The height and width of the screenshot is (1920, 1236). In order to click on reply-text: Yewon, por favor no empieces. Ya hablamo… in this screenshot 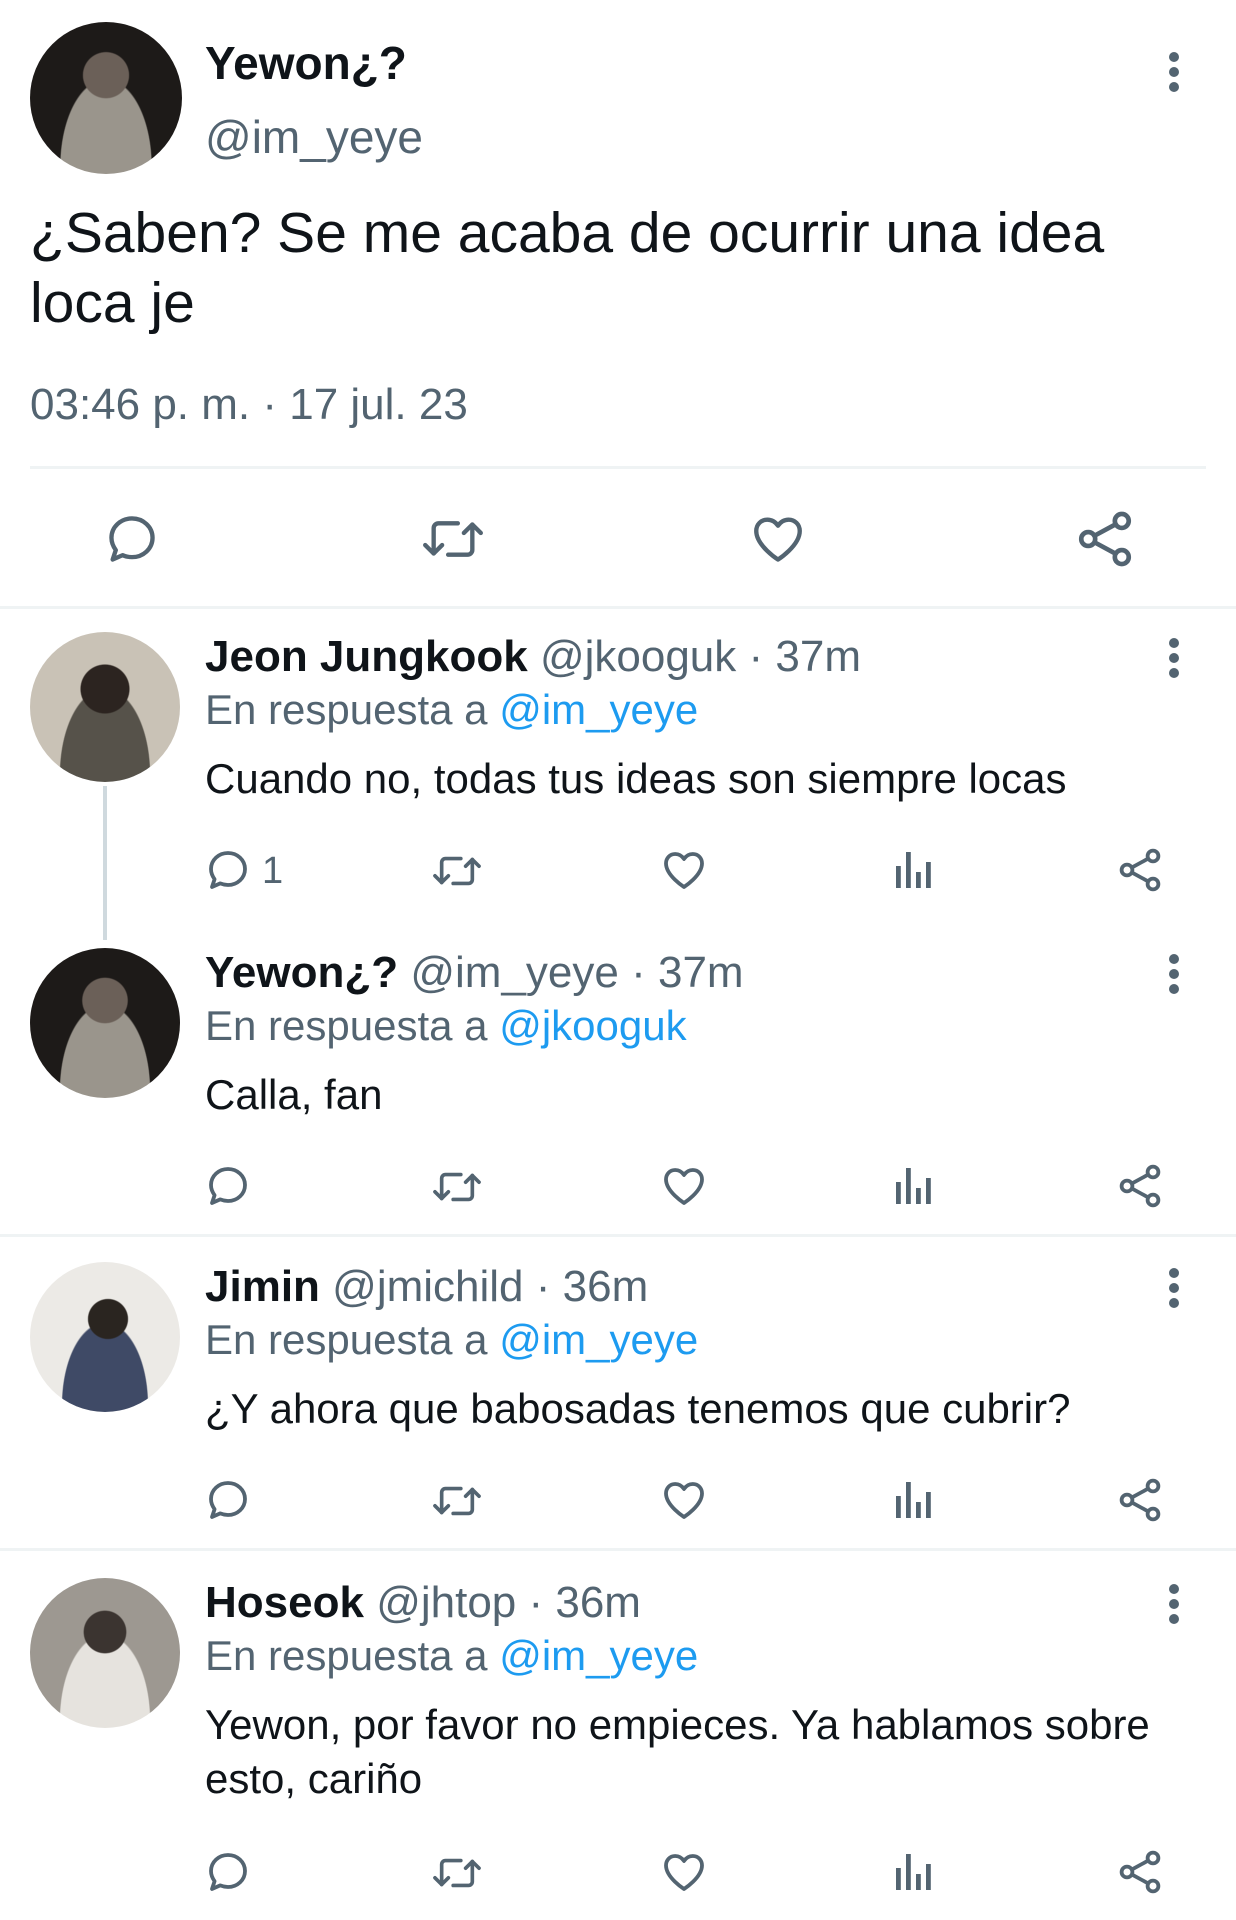, I will do `click(677, 1751)`.